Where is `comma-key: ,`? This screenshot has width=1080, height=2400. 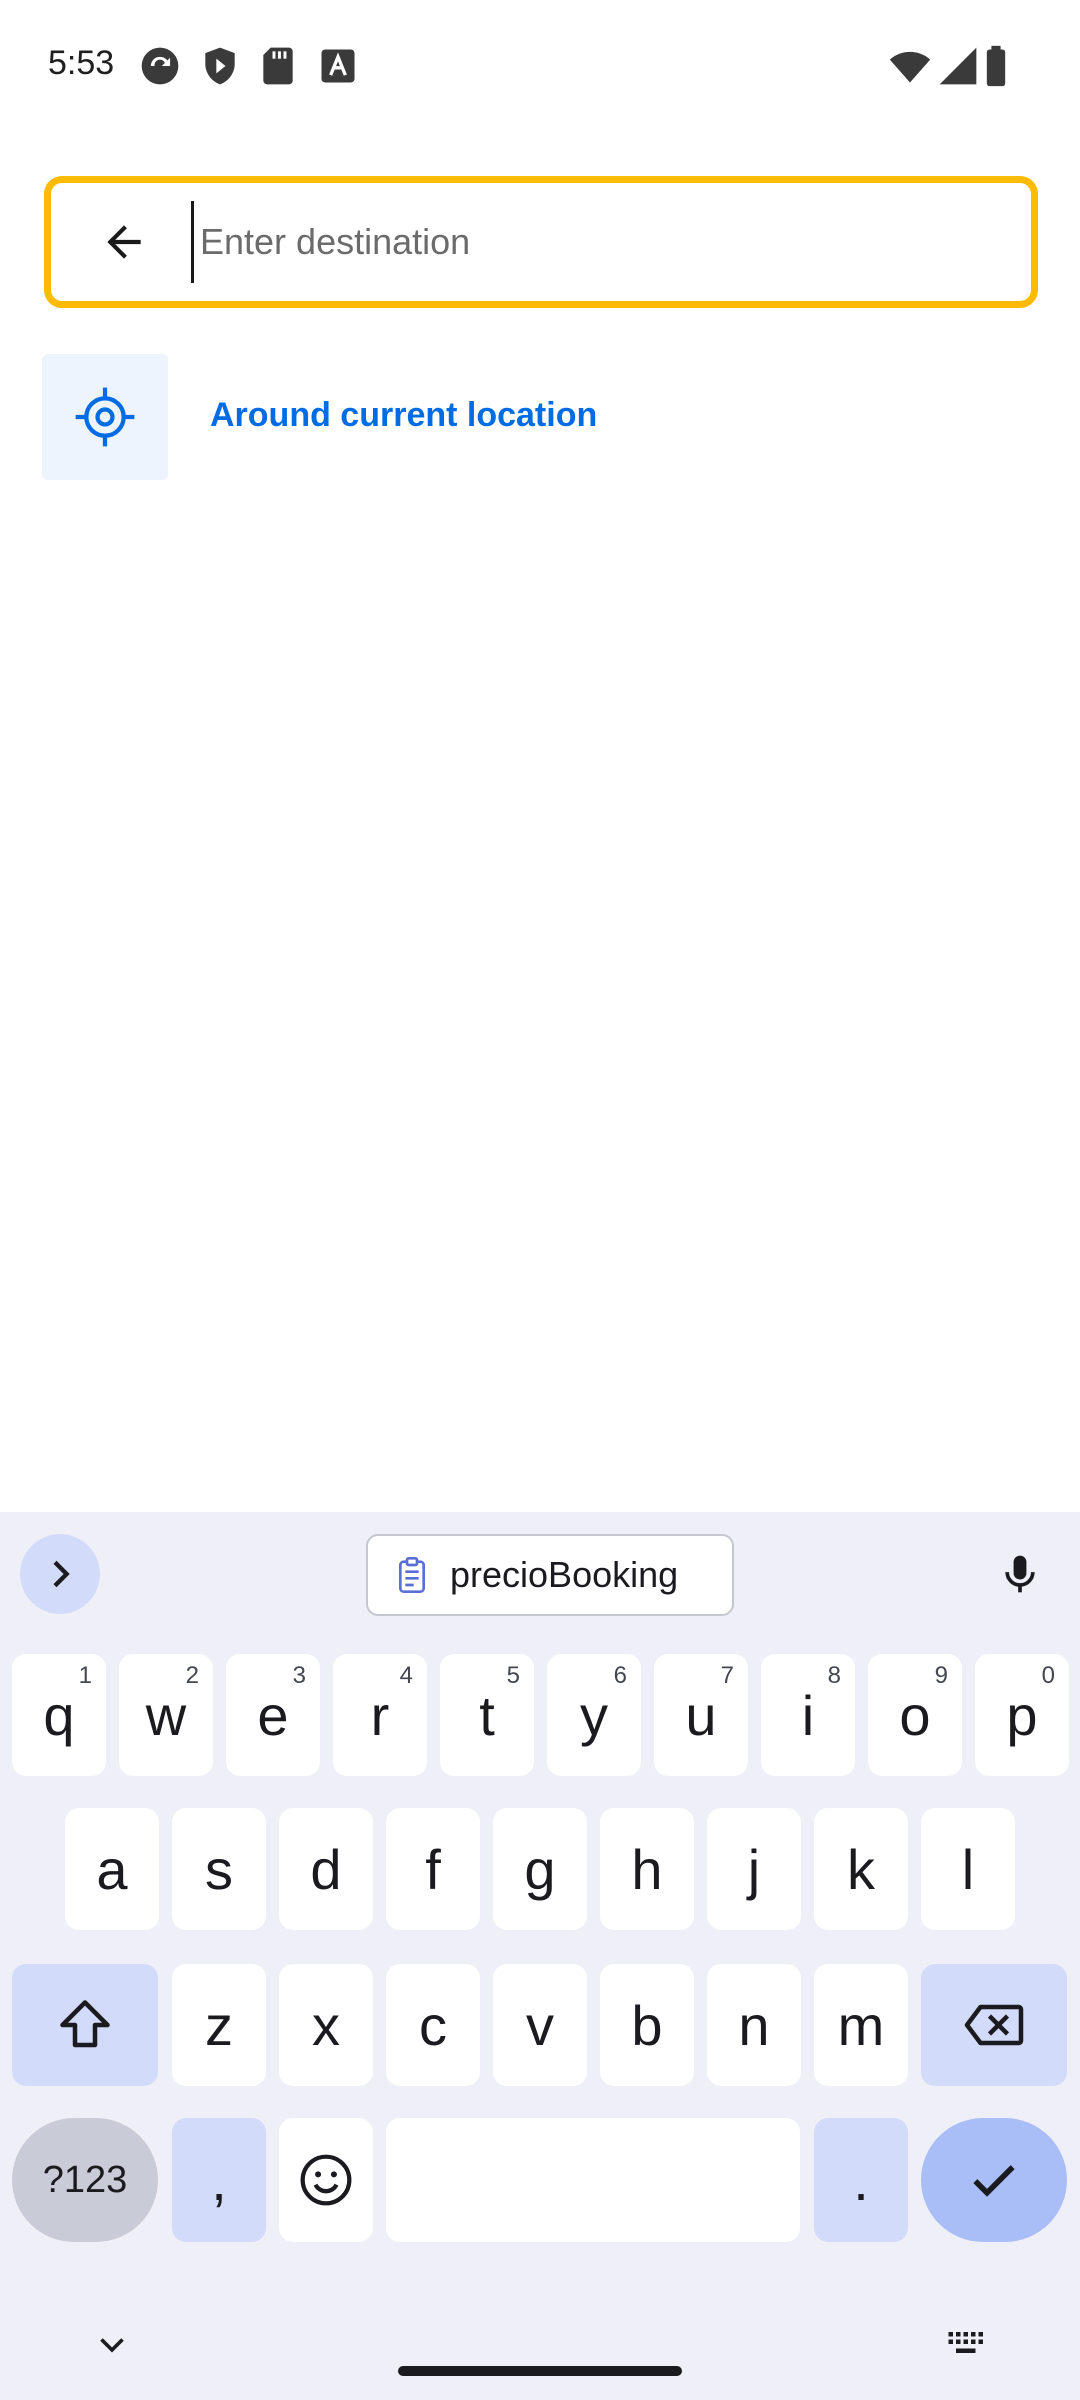
comma-key: , is located at coordinates (219, 2180).